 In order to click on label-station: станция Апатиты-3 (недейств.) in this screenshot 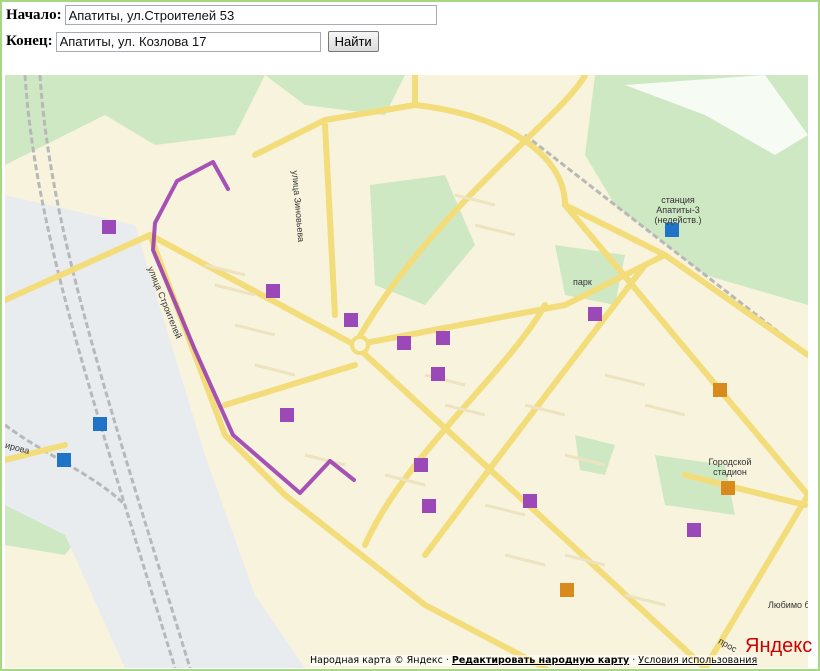, I will do `click(678, 210)`.